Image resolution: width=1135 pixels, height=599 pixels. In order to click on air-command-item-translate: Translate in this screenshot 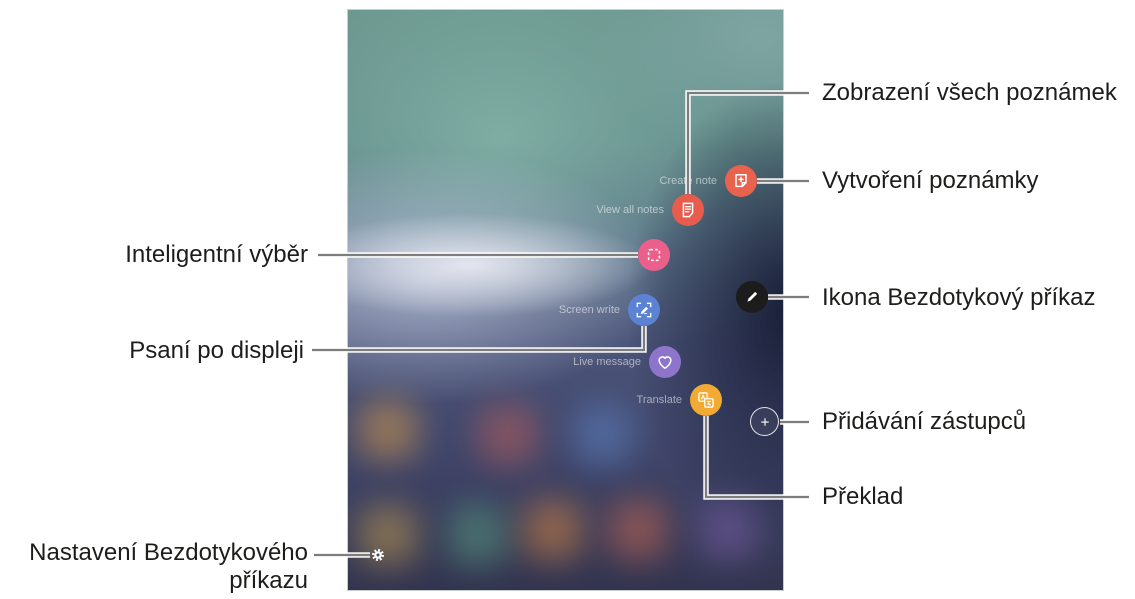, I will do `click(679, 400)`.